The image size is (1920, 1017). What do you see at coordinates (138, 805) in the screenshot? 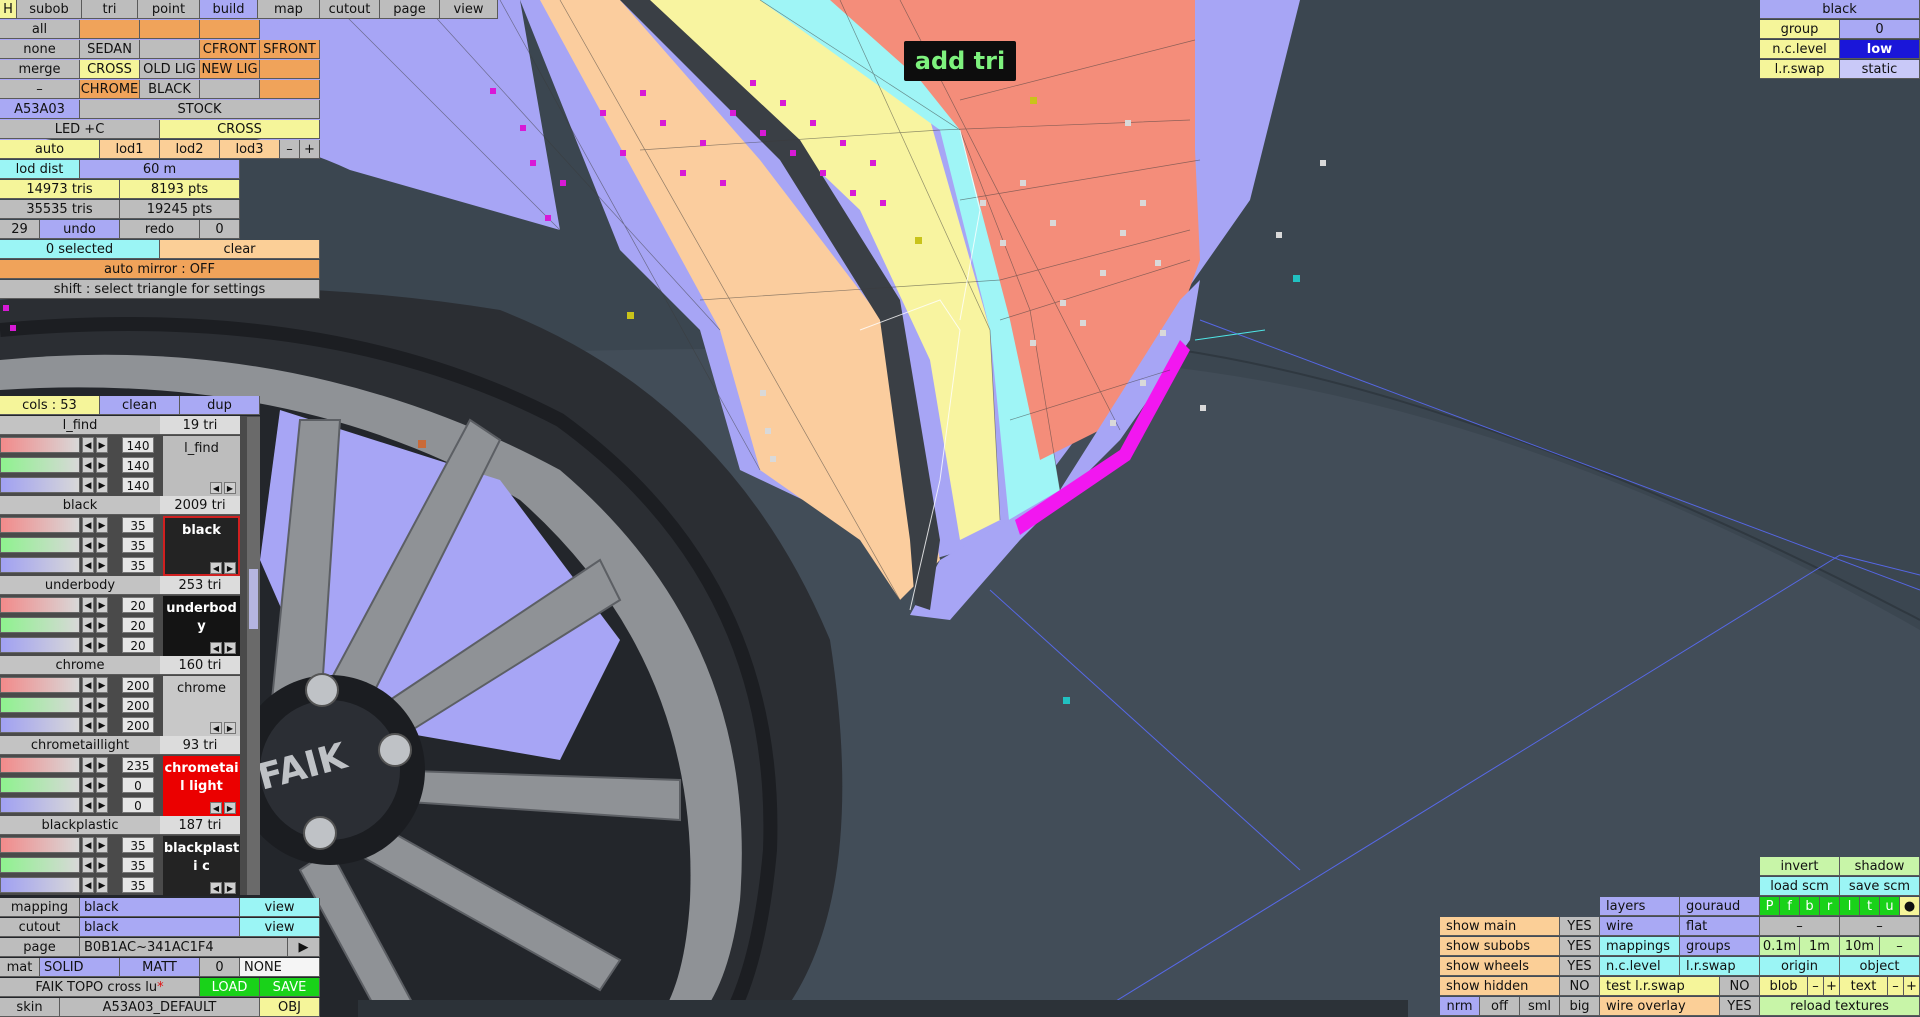
I see `b-value: 0` at bounding box center [138, 805].